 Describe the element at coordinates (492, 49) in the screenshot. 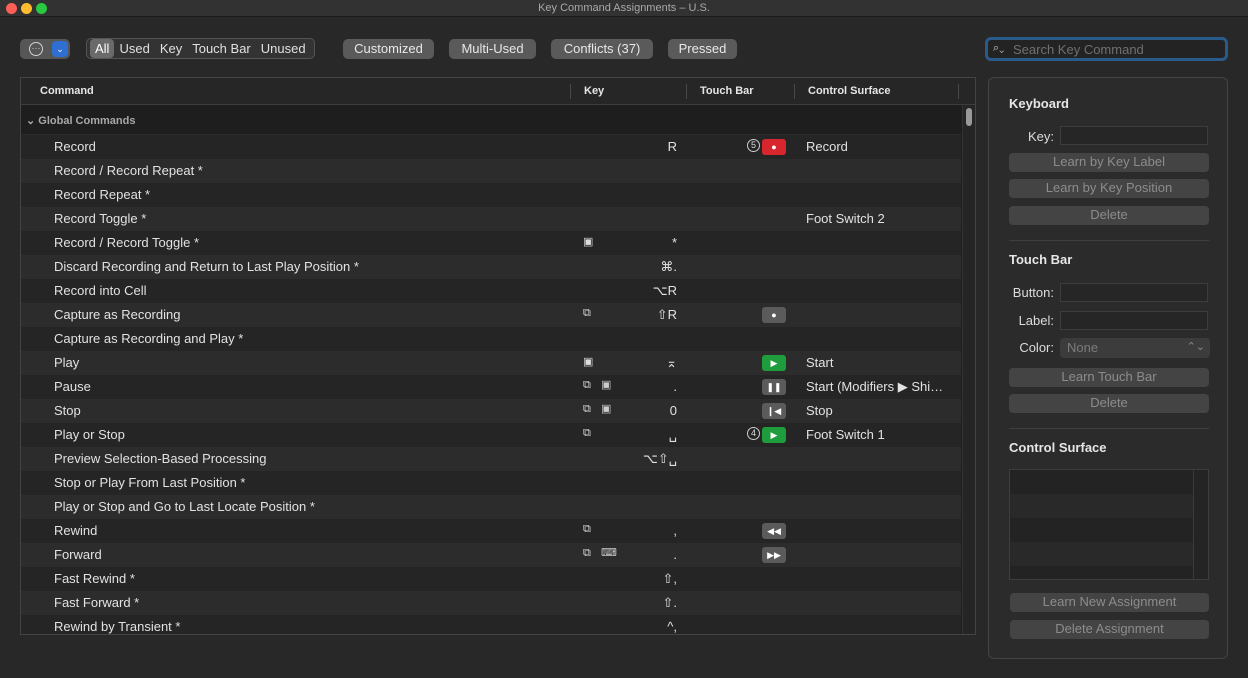

I see `multi-used-button: Multi-Used` at that location.